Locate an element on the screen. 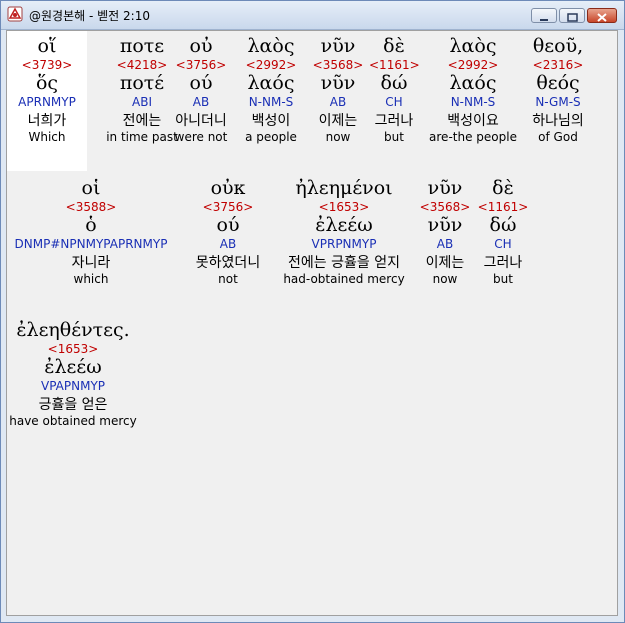  english-gloss: a people is located at coordinates (271, 137).